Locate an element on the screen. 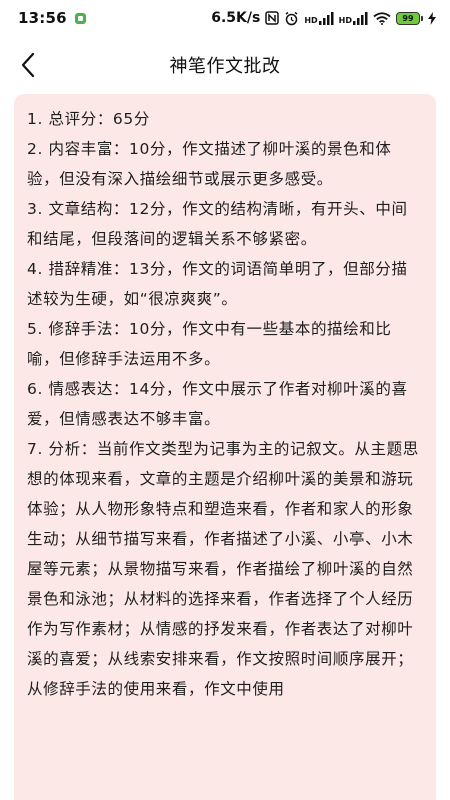  signal-2-label: HD is located at coordinates (345, 20).